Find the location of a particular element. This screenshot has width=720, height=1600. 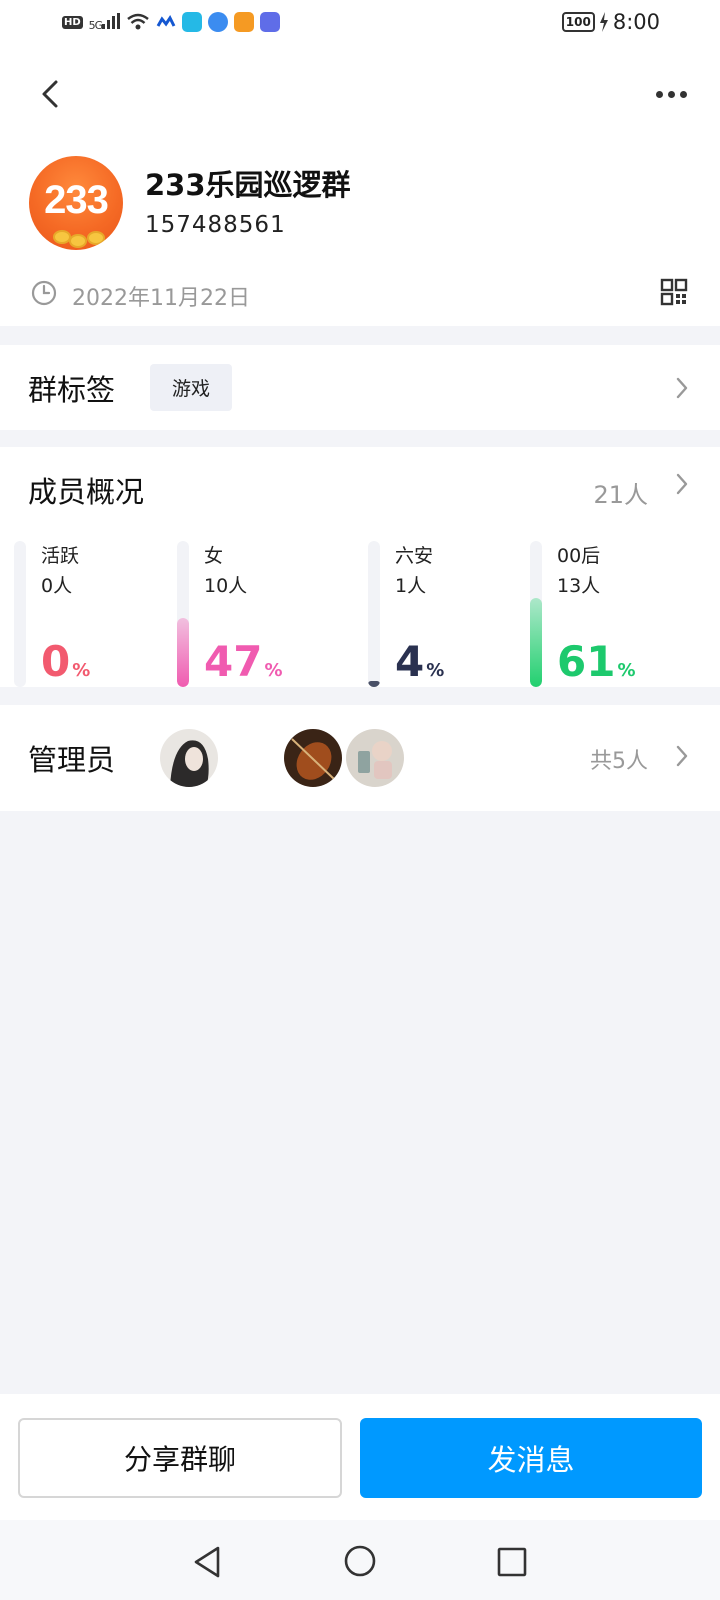

nav-recent-apps-icon is located at coordinates (512, 1562).